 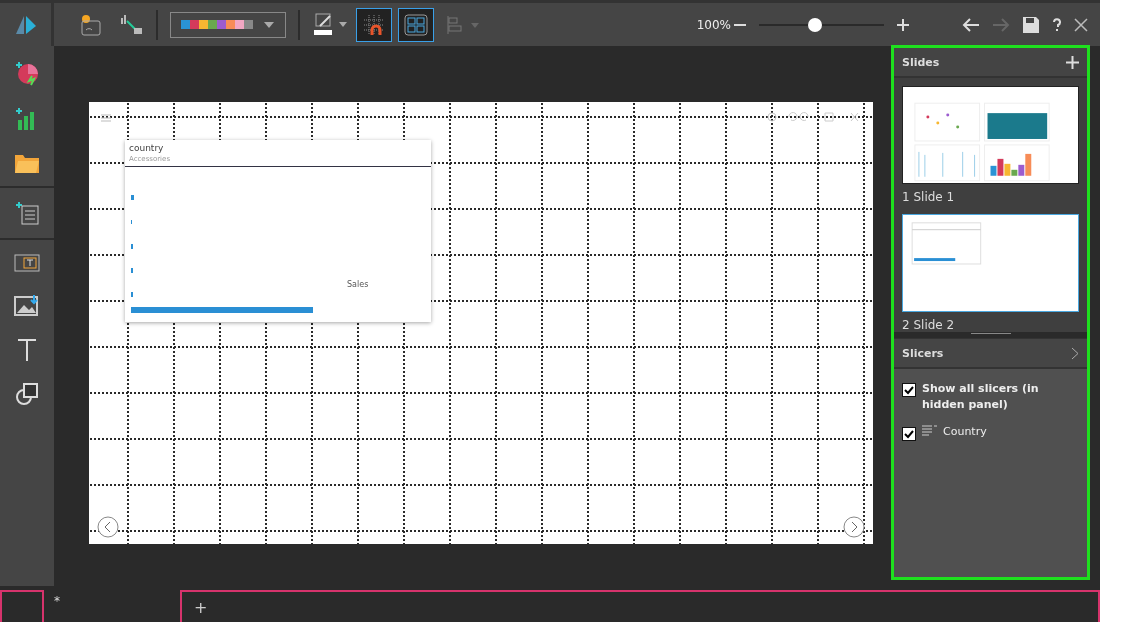 What do you see at coordinates (25, 24) in the screenshot?
I see `logo-icon` at bounding box center [25, 24].